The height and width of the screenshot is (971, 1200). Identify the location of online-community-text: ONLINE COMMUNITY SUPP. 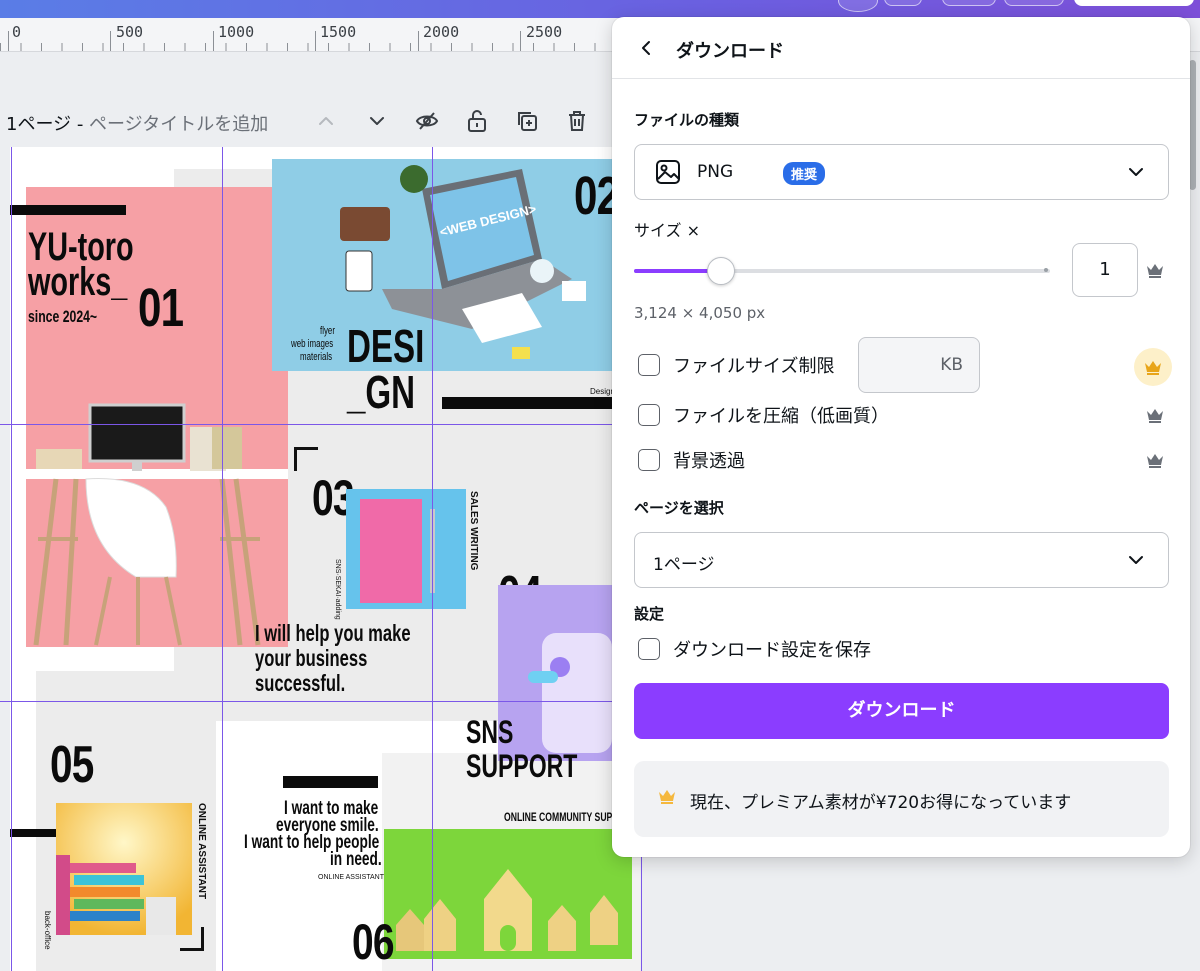
(561, 817).